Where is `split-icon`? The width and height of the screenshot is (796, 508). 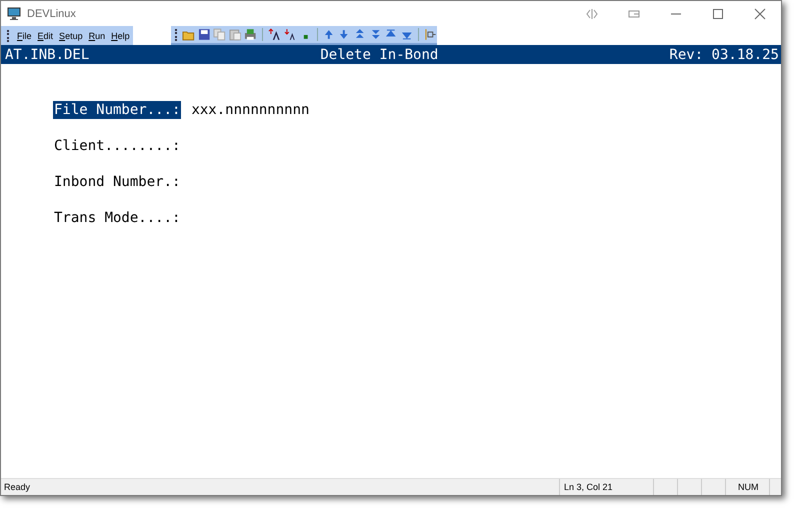
split-icon is located at coordinates (592, 14).